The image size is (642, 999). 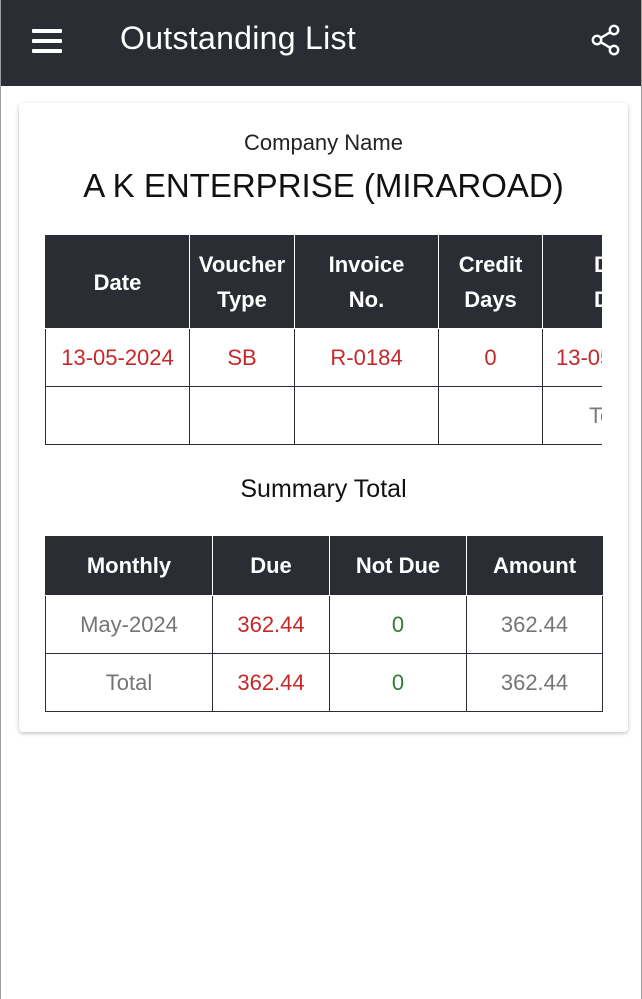 What do you see at coordinates (129, 566) in the screenshot?
I see `column-header-monthly: Monthly` at bounding box center [129, 566].